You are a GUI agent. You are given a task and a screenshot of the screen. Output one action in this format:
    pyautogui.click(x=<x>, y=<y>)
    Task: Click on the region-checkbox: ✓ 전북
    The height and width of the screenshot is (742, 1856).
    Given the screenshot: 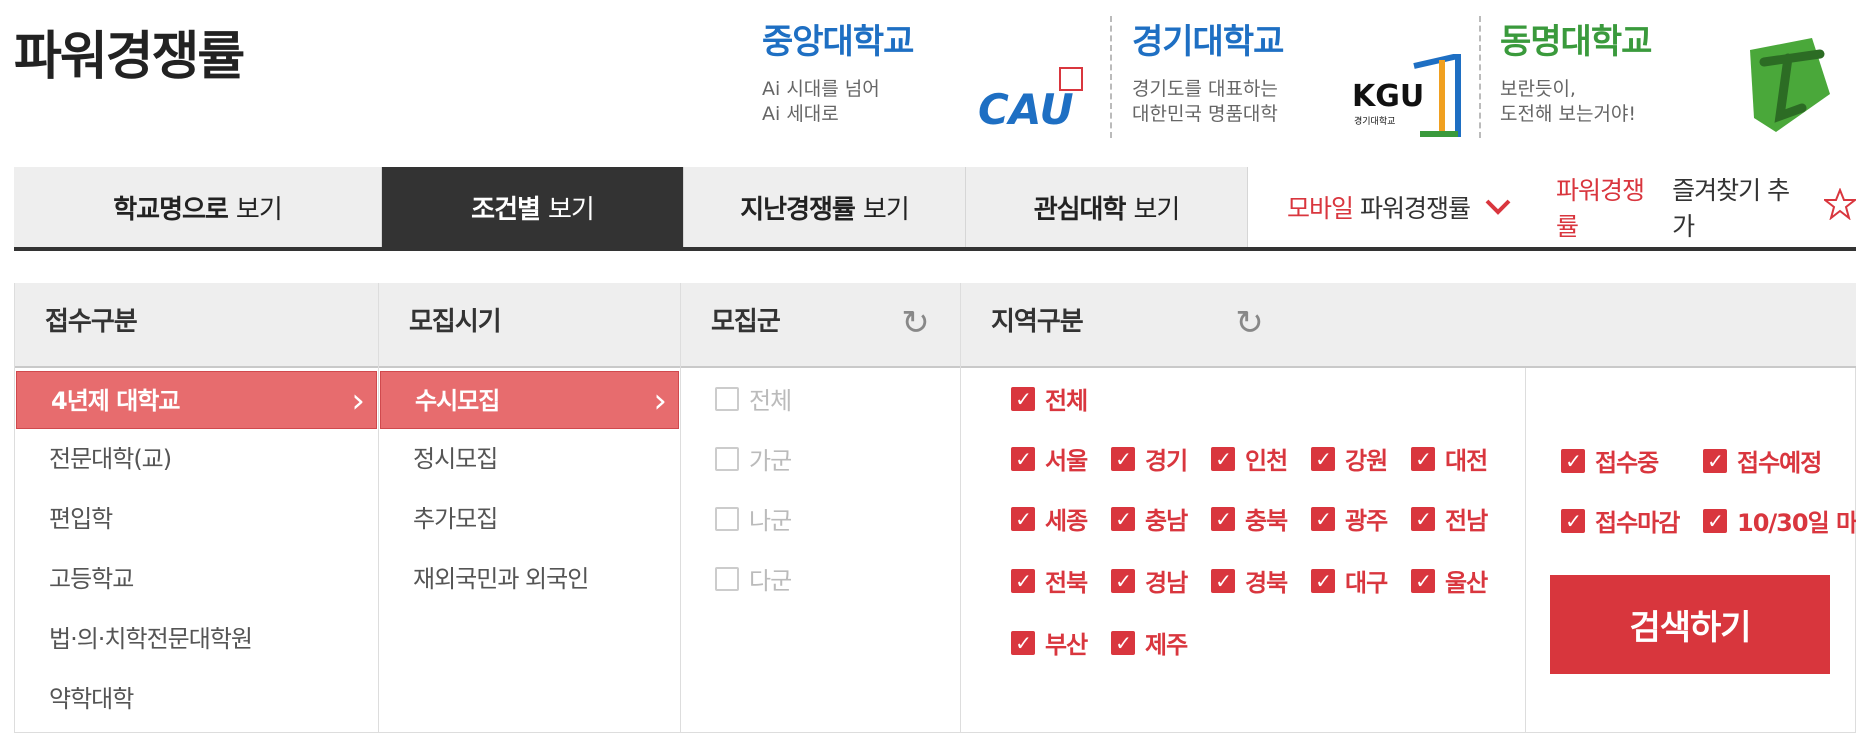 What is the action you would take?
    pyautogui.click(x=1049, y=580)
    